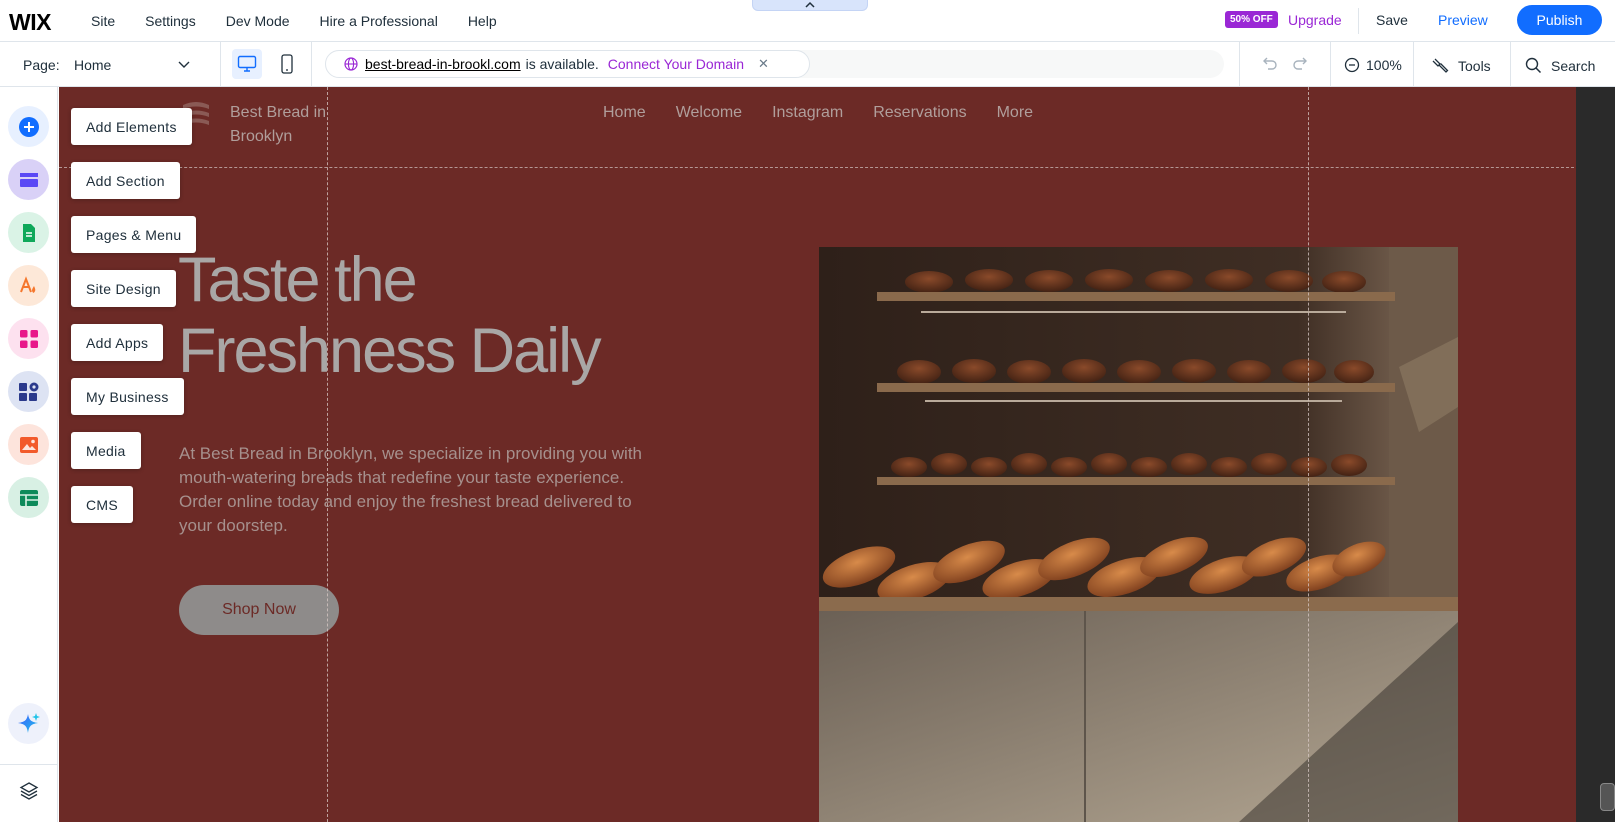 The image size is (1615, 822). What do you see at coordinates (106, 450) in the screenshot?
I see `media-label: Media` at bounding box center [106, 450].